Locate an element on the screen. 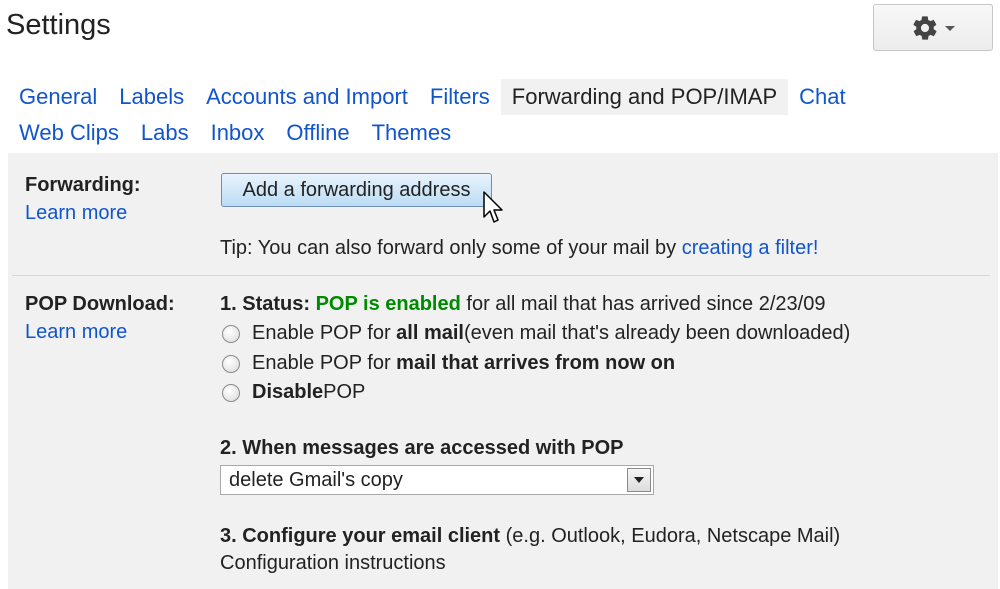  pop-download-label: POP Download: is located at coordinates (100, 304).